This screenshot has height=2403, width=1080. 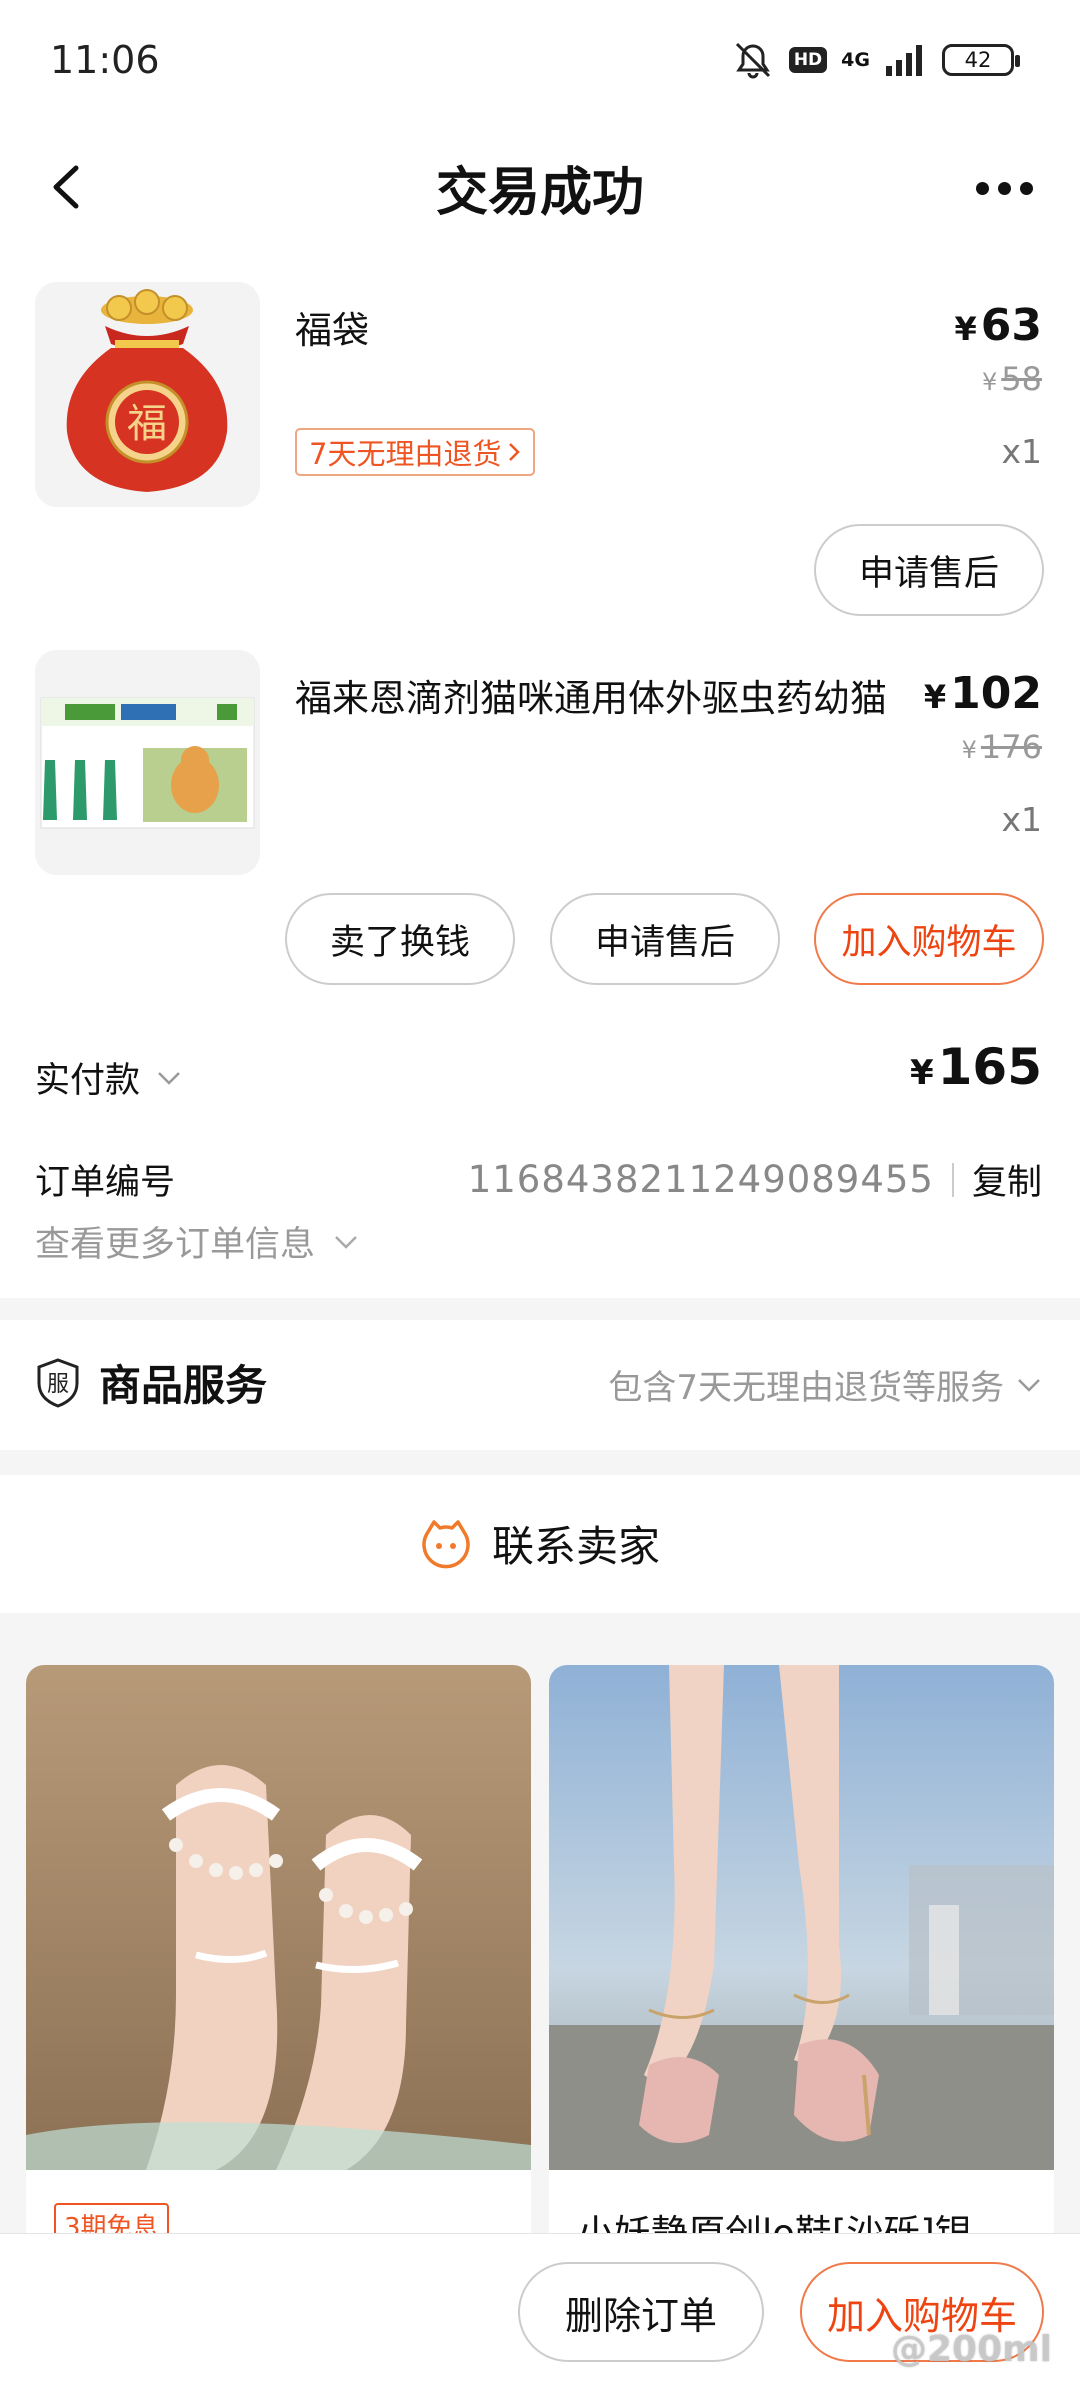 I want to click on service-shield-icon: 服, so click(x=58, y=1382).